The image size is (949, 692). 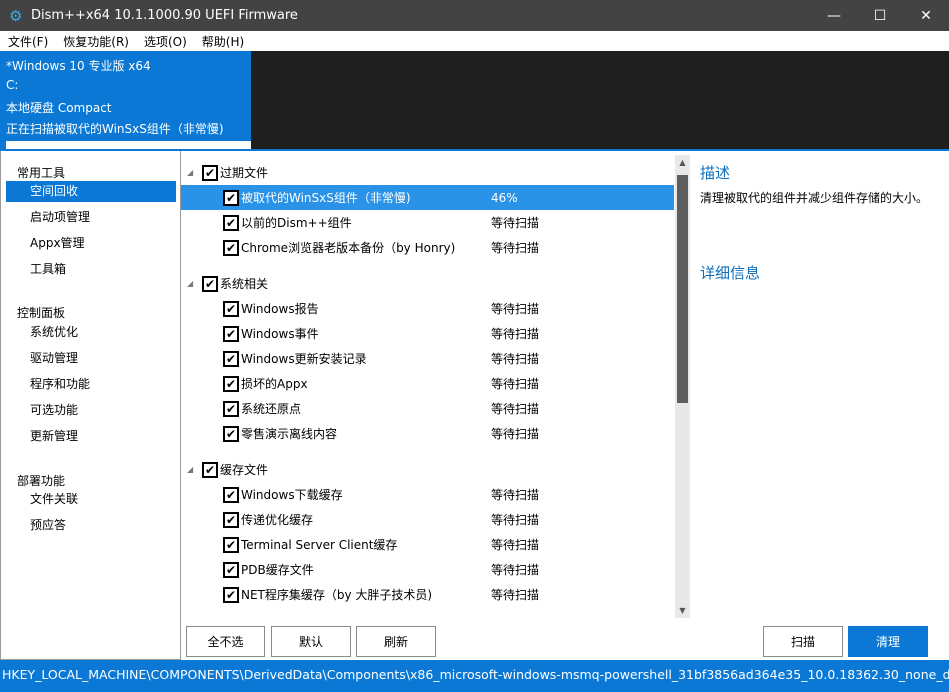 What do you see at coordinates (91, 384) in the screenshot?
I see `sidebar-item: 程序和功能` at bounding box center [91, 384].